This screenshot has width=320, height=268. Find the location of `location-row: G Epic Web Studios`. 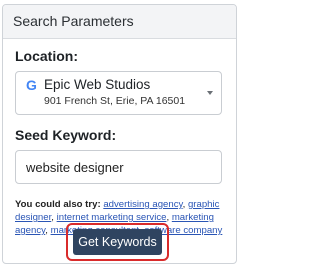

location-row: G Epic Web Studios is located at coordinates (123, 85).